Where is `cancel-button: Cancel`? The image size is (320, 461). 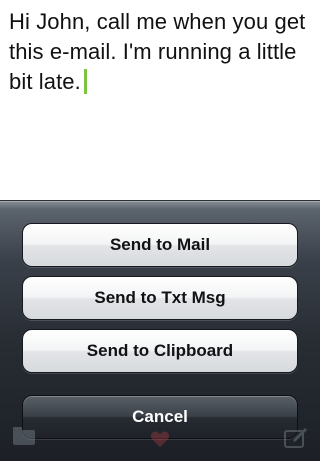
cancel-button: Cancel is located at coordinates (160, 417).